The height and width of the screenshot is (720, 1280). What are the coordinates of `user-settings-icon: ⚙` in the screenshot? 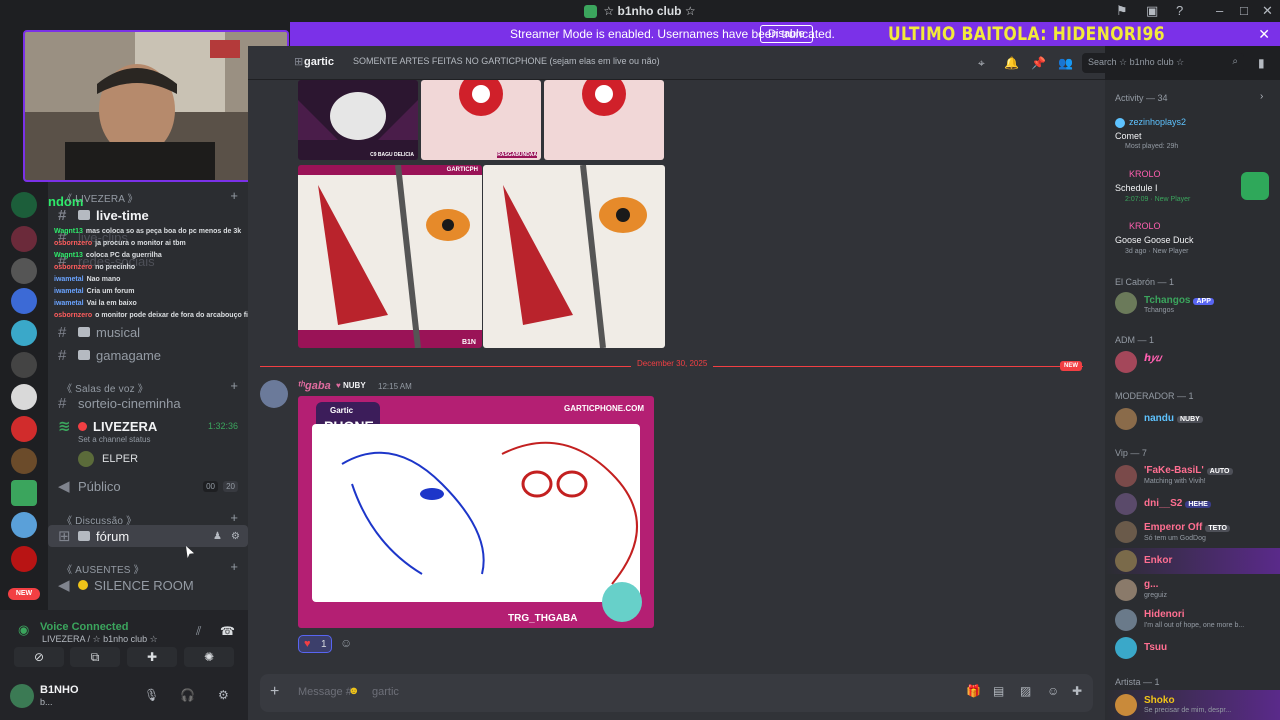 It's located at (223, 695).